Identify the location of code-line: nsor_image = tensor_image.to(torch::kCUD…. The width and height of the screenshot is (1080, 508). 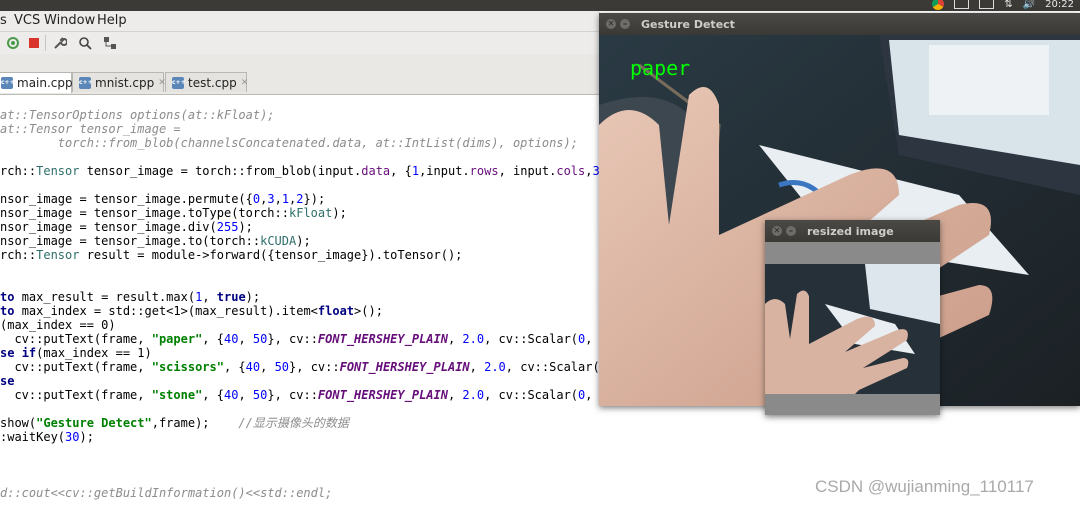
(155, 241).